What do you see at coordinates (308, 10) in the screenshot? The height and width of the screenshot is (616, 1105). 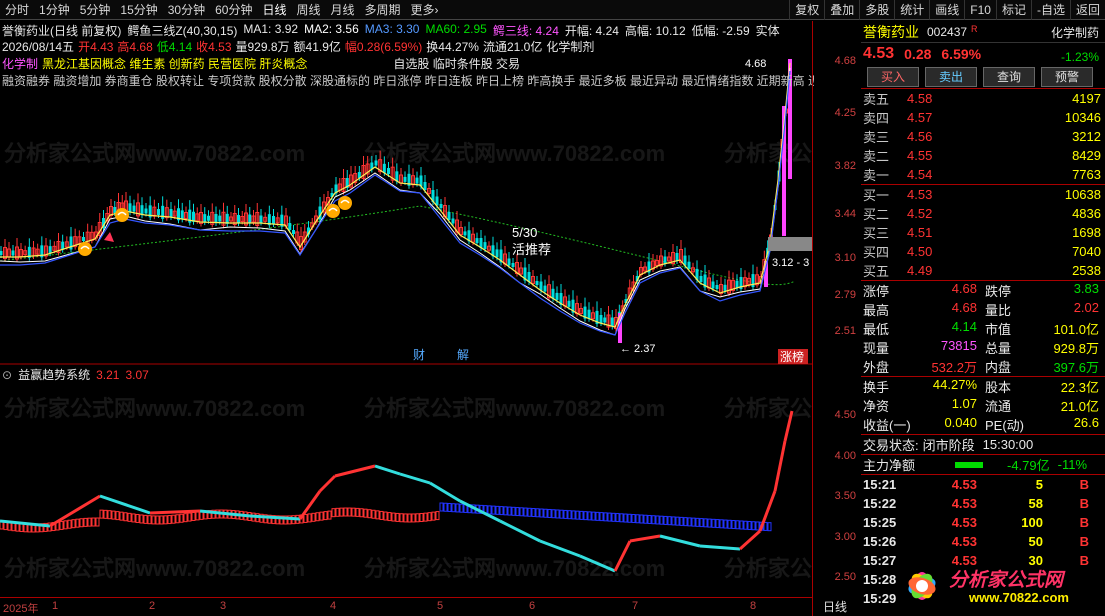 I see `tab-weekly: 周线` at bounding box center [308, 10].